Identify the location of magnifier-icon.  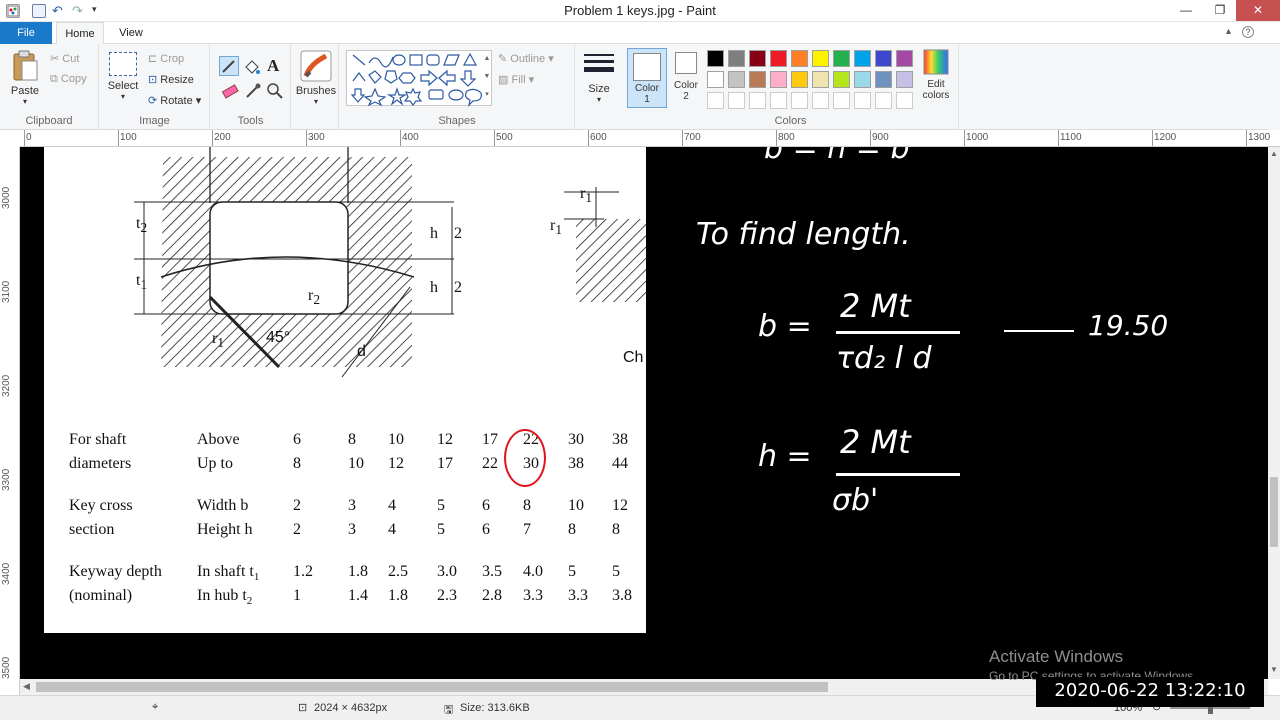
(275, 91).